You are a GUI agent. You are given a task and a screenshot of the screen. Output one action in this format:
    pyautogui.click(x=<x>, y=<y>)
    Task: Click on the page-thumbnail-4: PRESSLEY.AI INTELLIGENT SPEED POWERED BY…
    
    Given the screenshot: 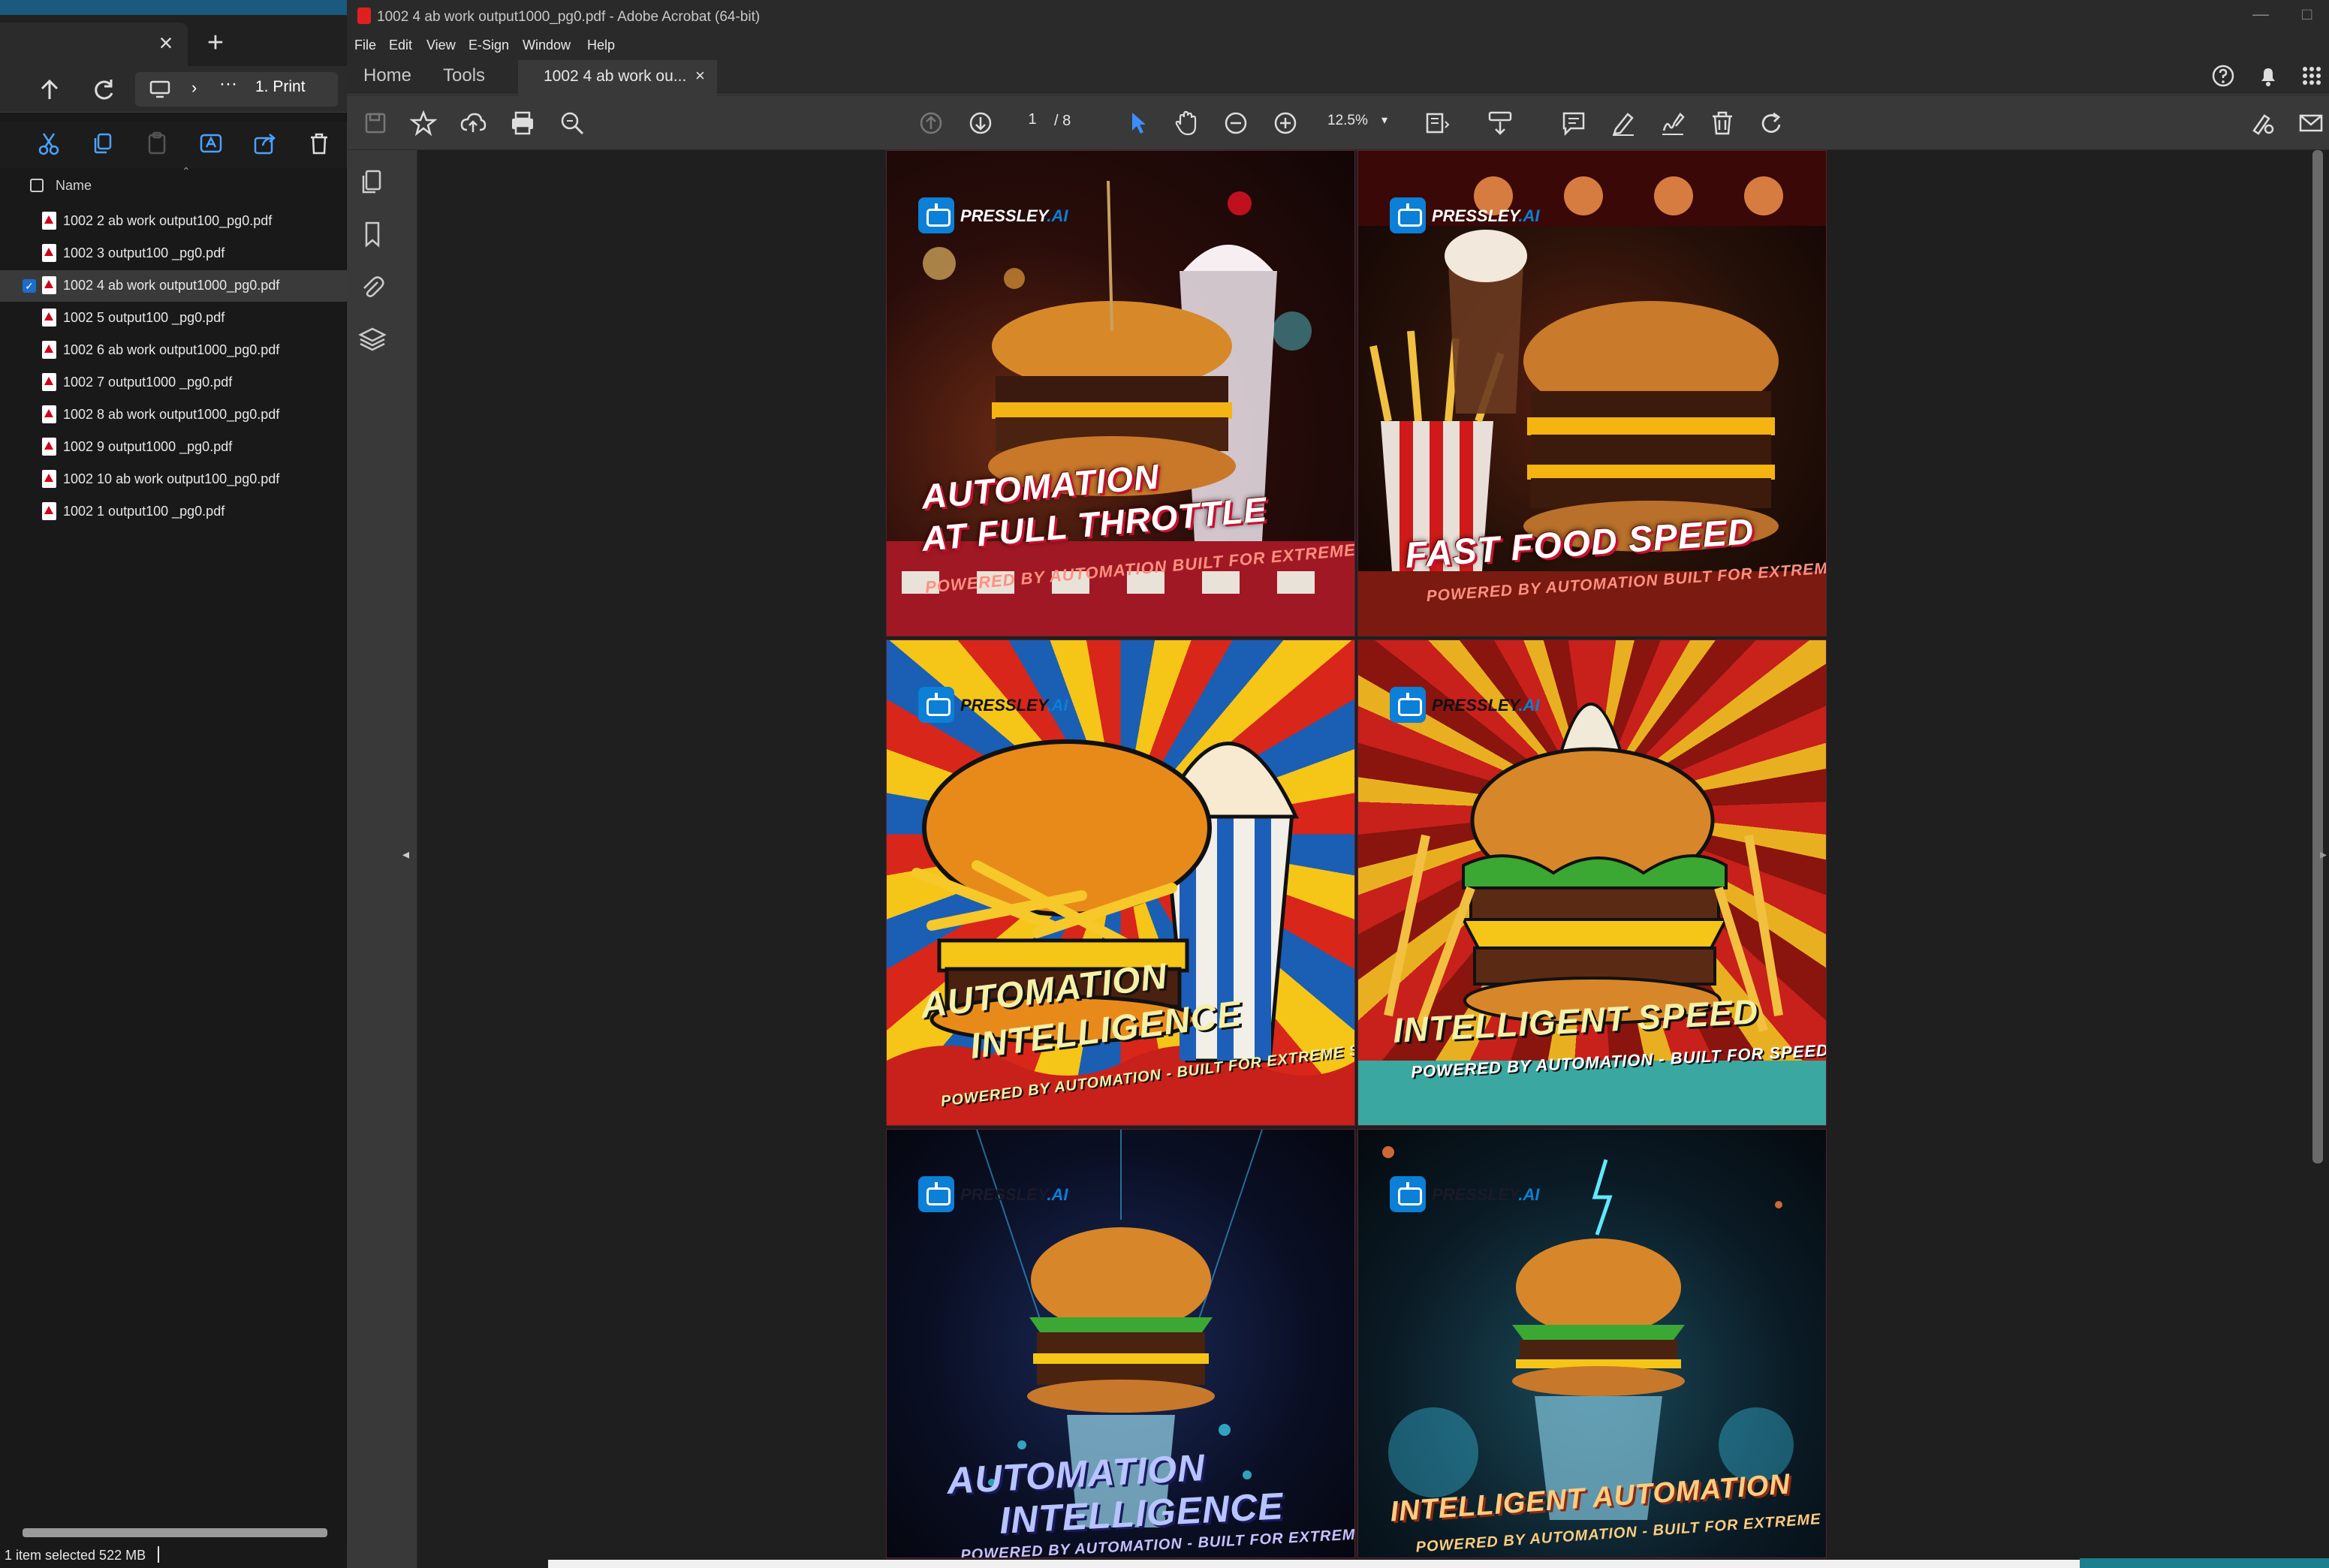 What is the action you would take?
    pyautogui.click(x=1592, y=883)
    